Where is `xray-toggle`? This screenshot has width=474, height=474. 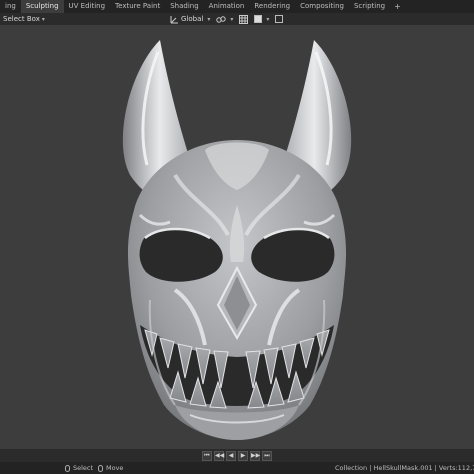 xray-toggle is located at coordinates (279, 19).